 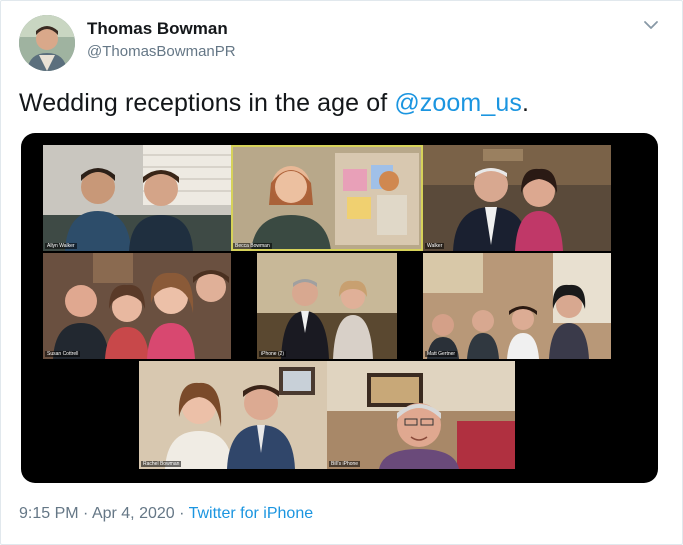 What do you see at coordinates (233, 415) in the screenshot?
I see `zoom-tile: Rachel Bowman` at bounding box center [233, 415].